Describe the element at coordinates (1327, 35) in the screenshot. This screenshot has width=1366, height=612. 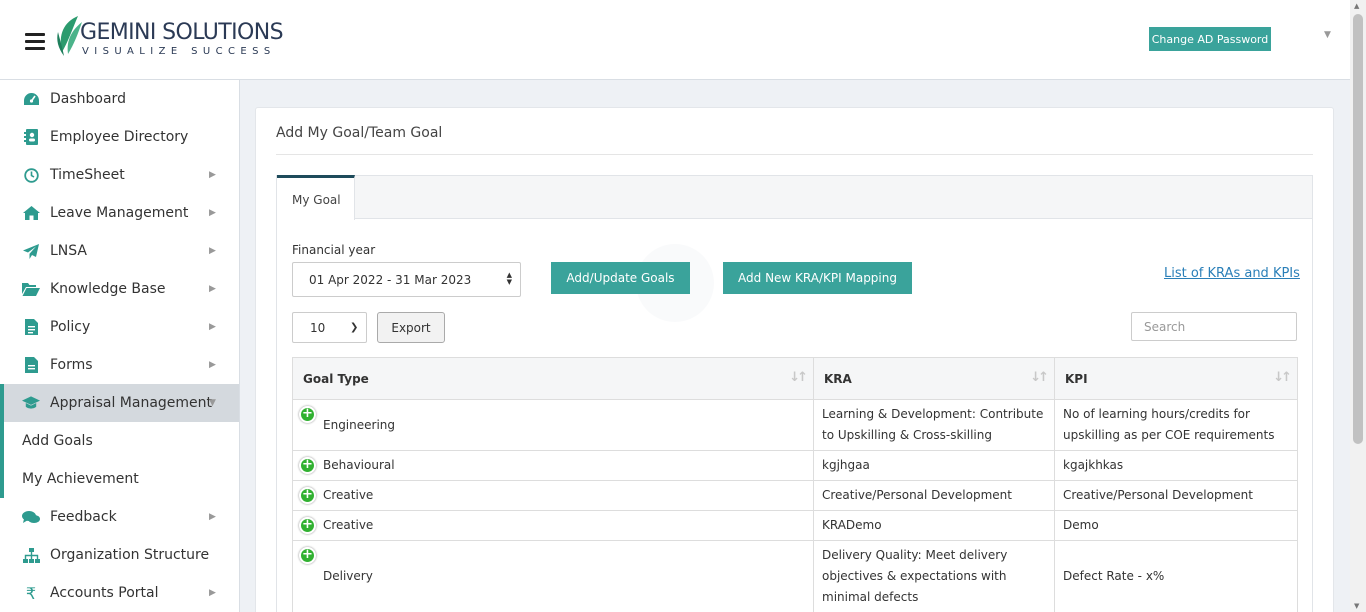
I see `user-menu-caret-icon: ▼` at that location.